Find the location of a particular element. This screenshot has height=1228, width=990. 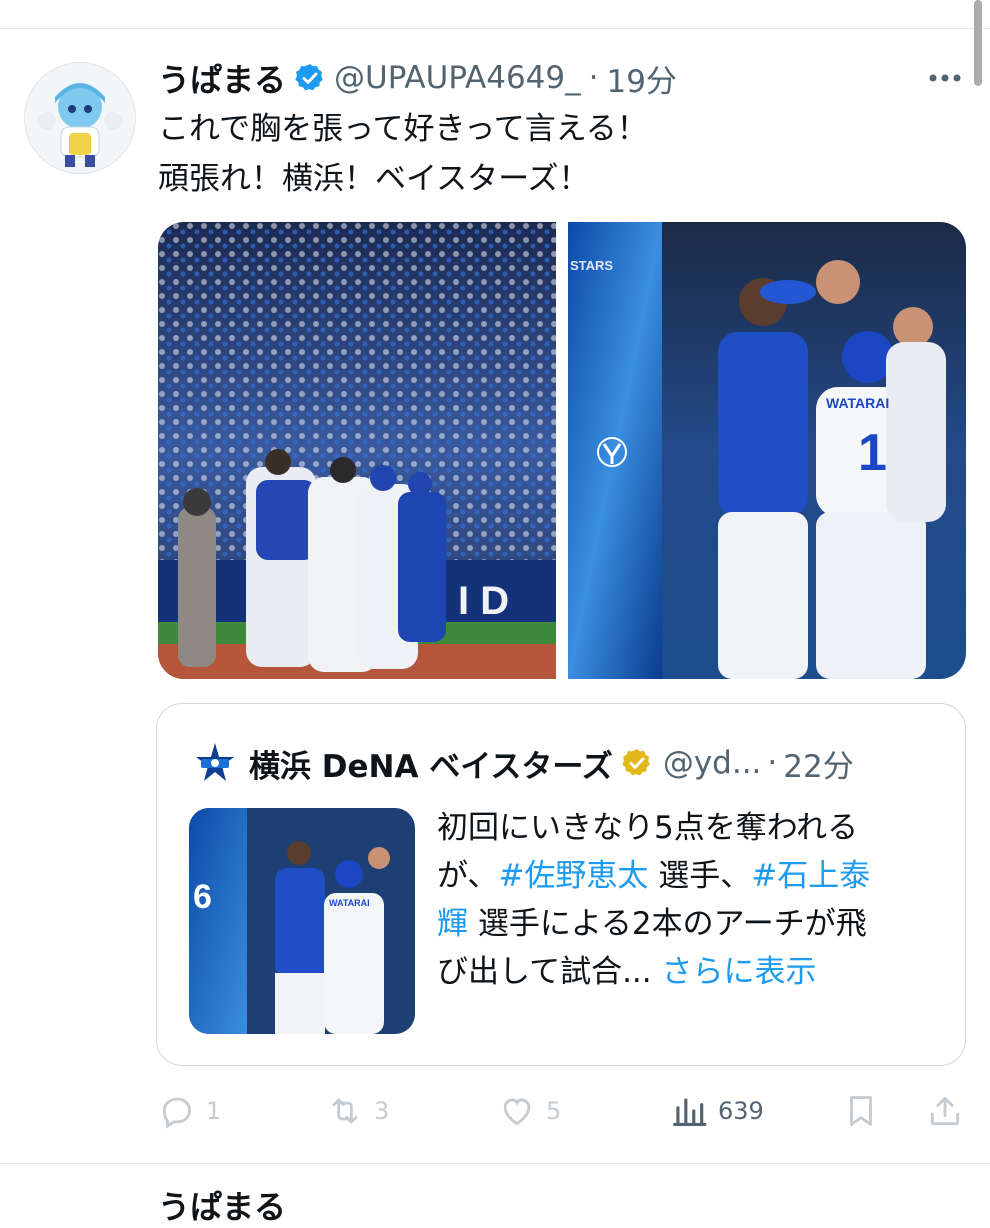

tweet-header: うぱまる @UPAUPA4649_ · 19分 is located at coordinates (417, 78).